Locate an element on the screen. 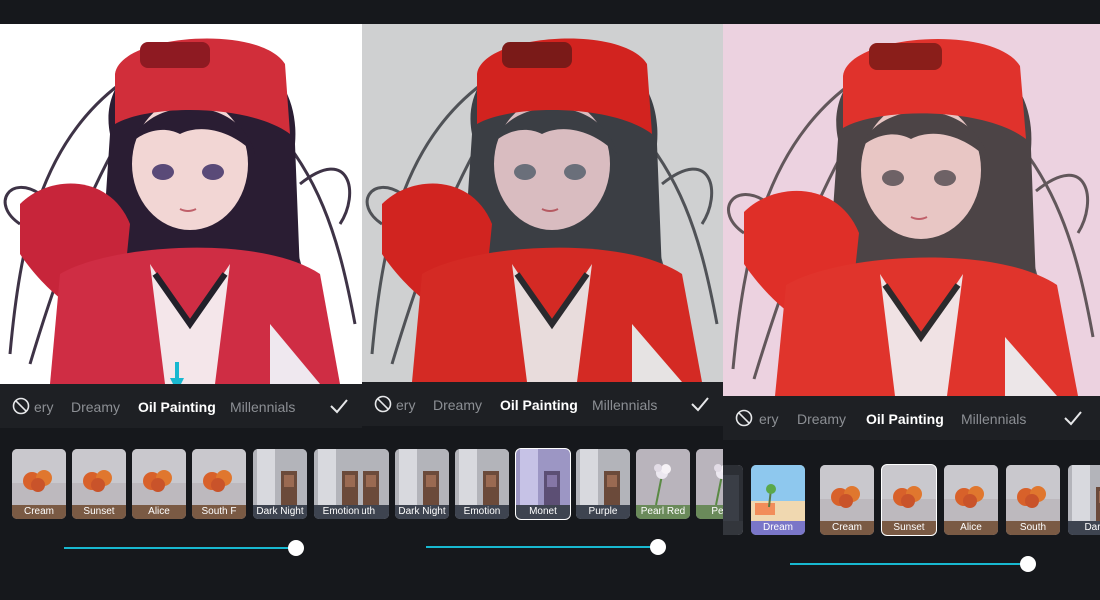  filter-thumbnail: Pearl Red is located at coordinates (663, 484).